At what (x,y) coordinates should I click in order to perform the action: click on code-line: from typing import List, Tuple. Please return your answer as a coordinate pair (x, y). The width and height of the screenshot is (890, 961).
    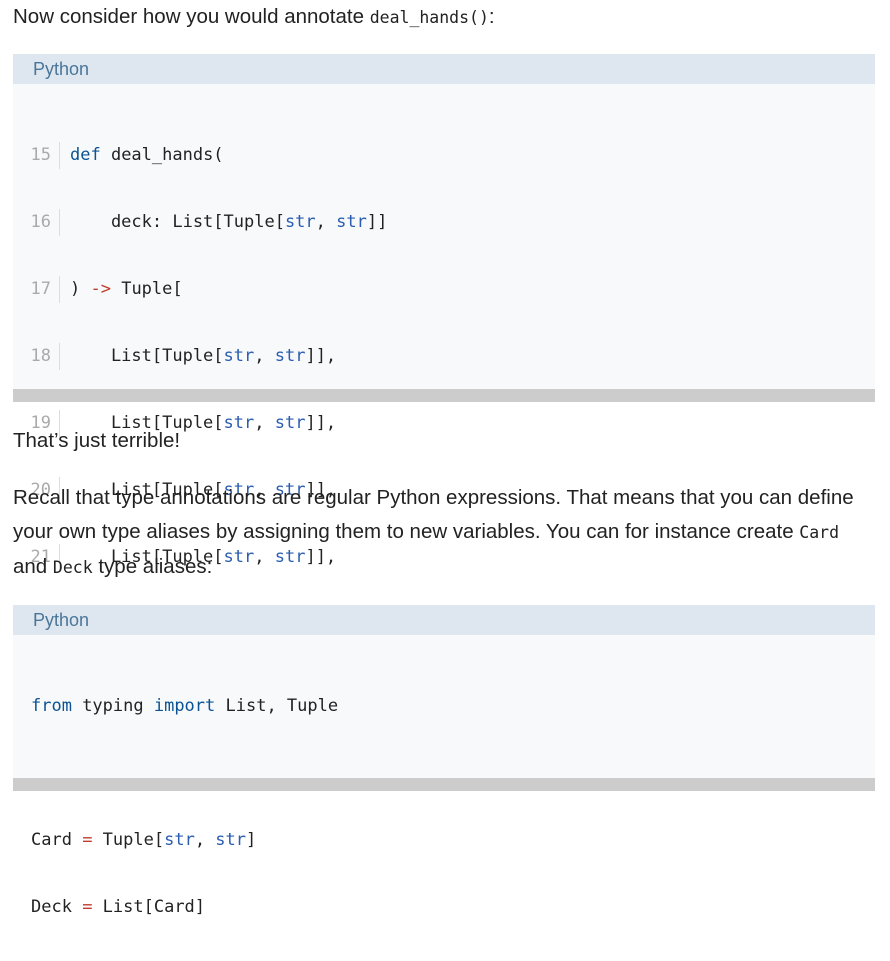
    Looking at the image, I should click on (453, 706).